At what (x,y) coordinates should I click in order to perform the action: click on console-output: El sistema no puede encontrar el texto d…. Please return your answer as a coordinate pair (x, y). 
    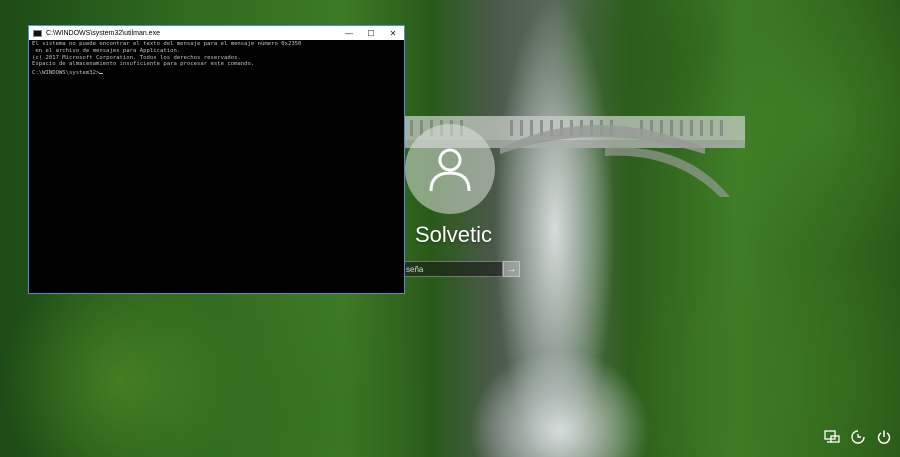
    Looking at the image, I should click on (216, 59).